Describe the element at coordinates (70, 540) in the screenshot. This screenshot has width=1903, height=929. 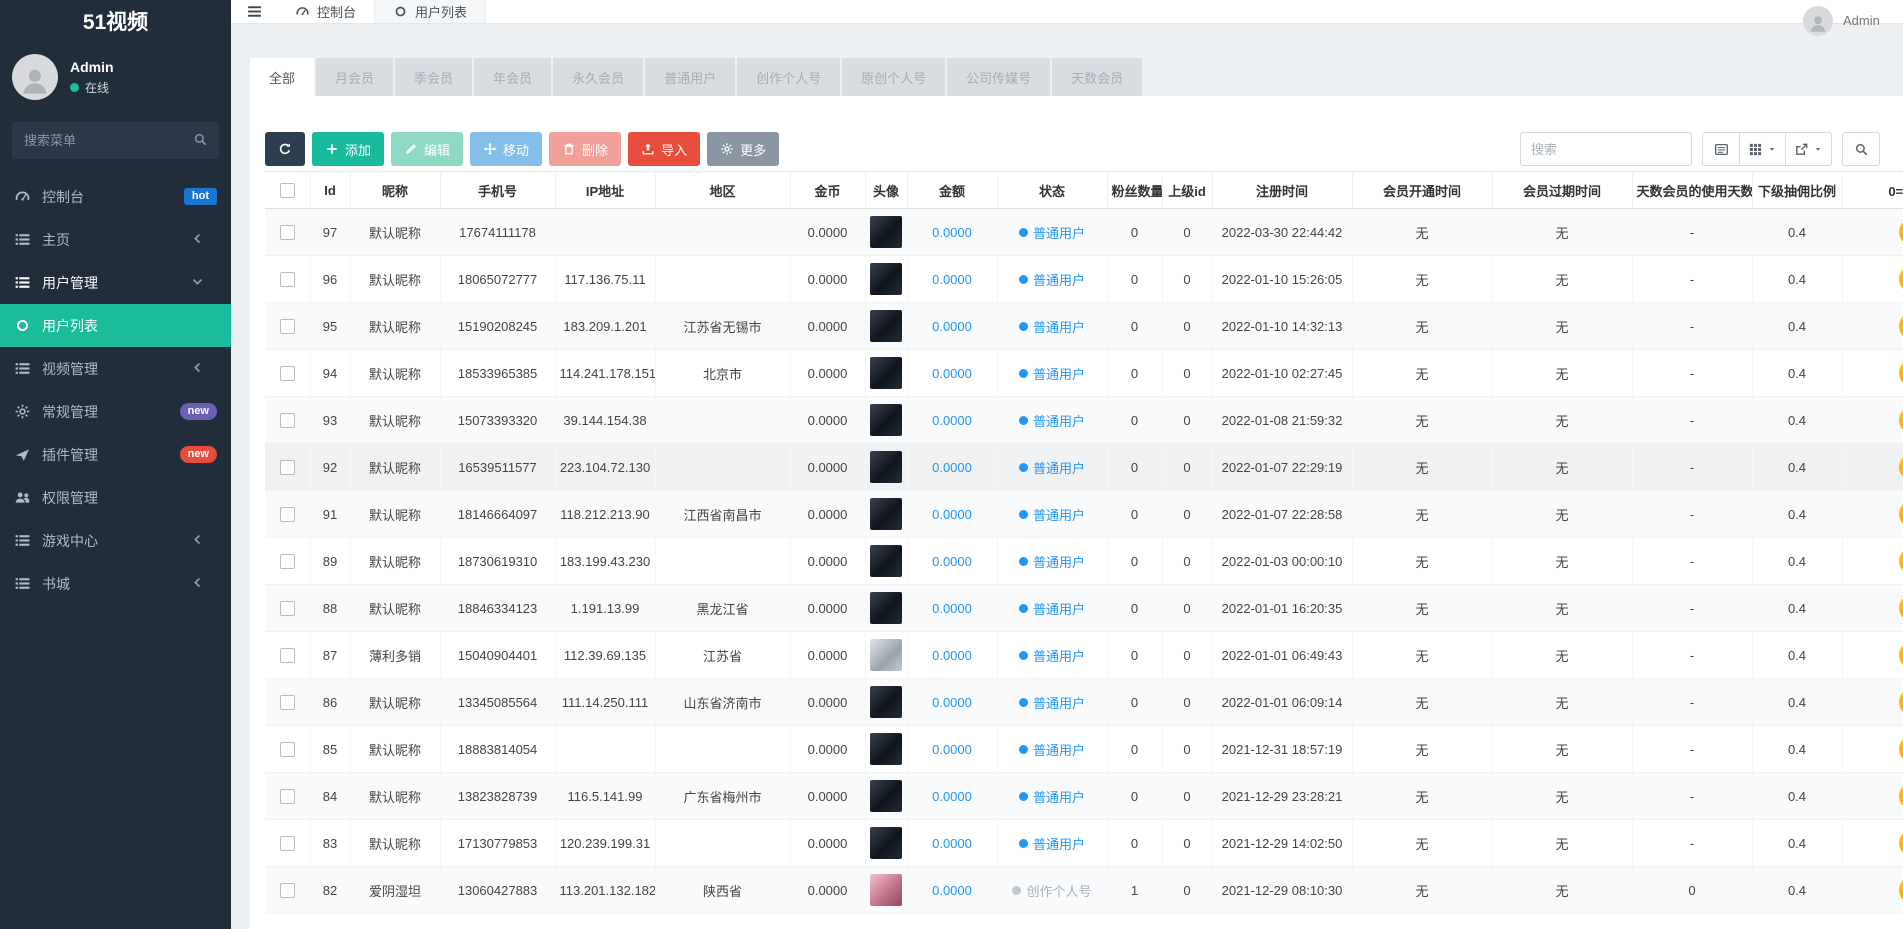
I see `sidebar-item-label: 游戏中心` at that location.